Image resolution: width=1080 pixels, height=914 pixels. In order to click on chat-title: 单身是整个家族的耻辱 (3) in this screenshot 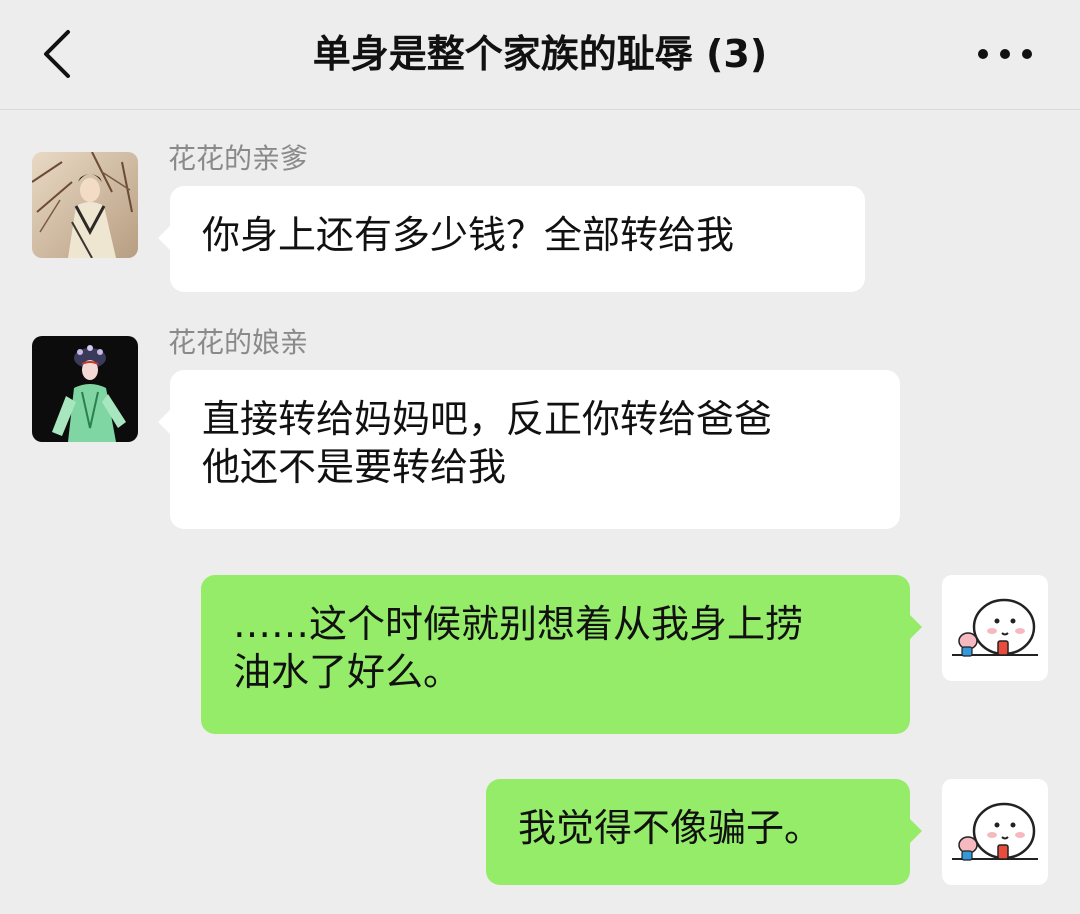, I will do `click(540, 54)`.